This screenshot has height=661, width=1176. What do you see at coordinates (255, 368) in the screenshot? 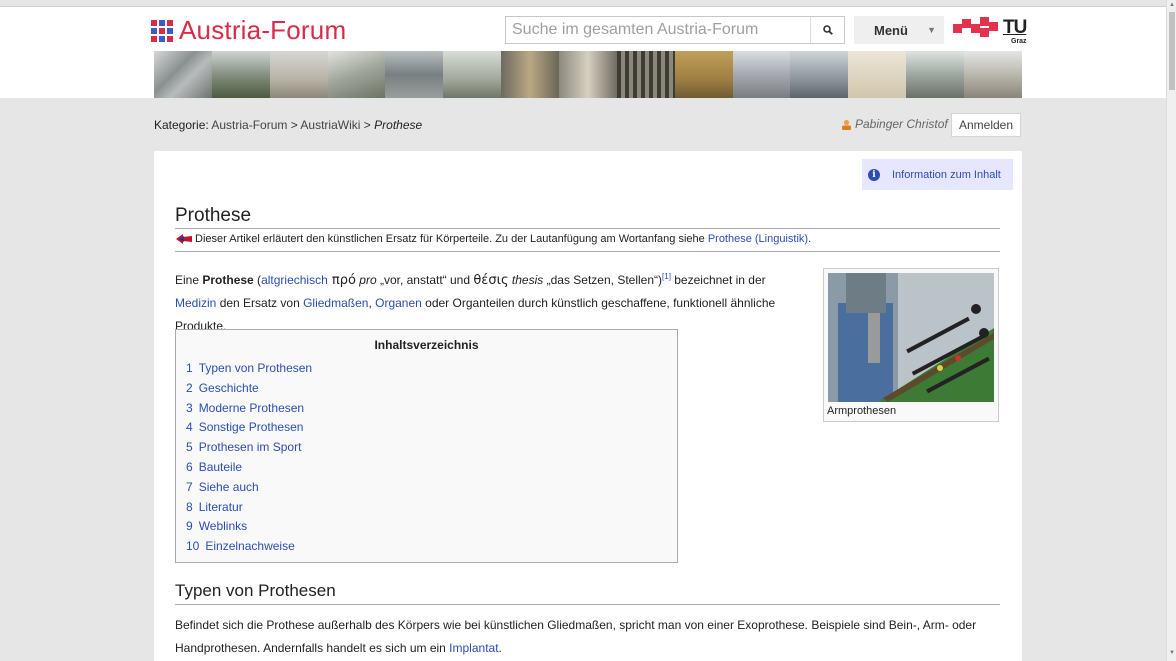
I see `toc-label: Typen von Prothesen` at bounding box center [255, 368].